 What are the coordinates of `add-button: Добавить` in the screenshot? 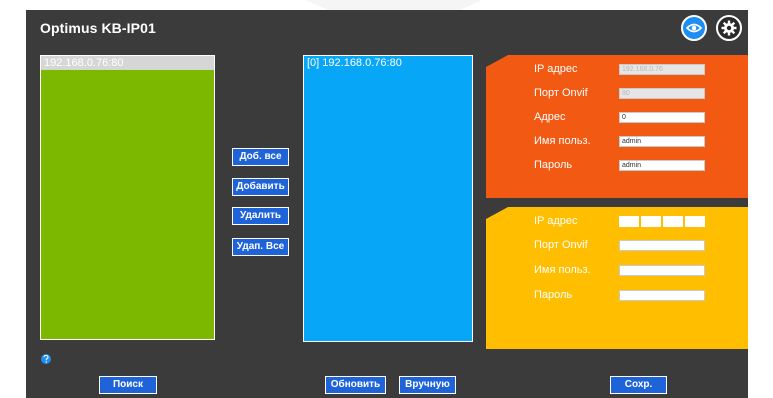 It's located at (260, 187).